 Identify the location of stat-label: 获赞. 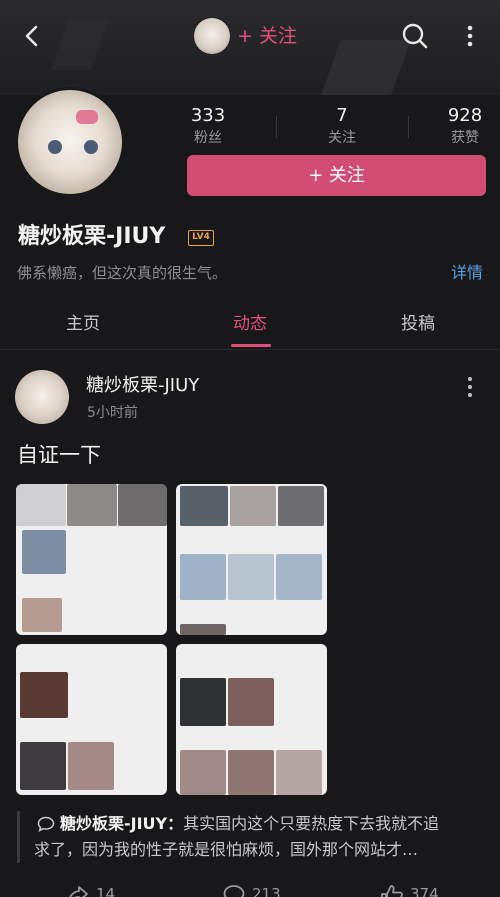
(465, 138).